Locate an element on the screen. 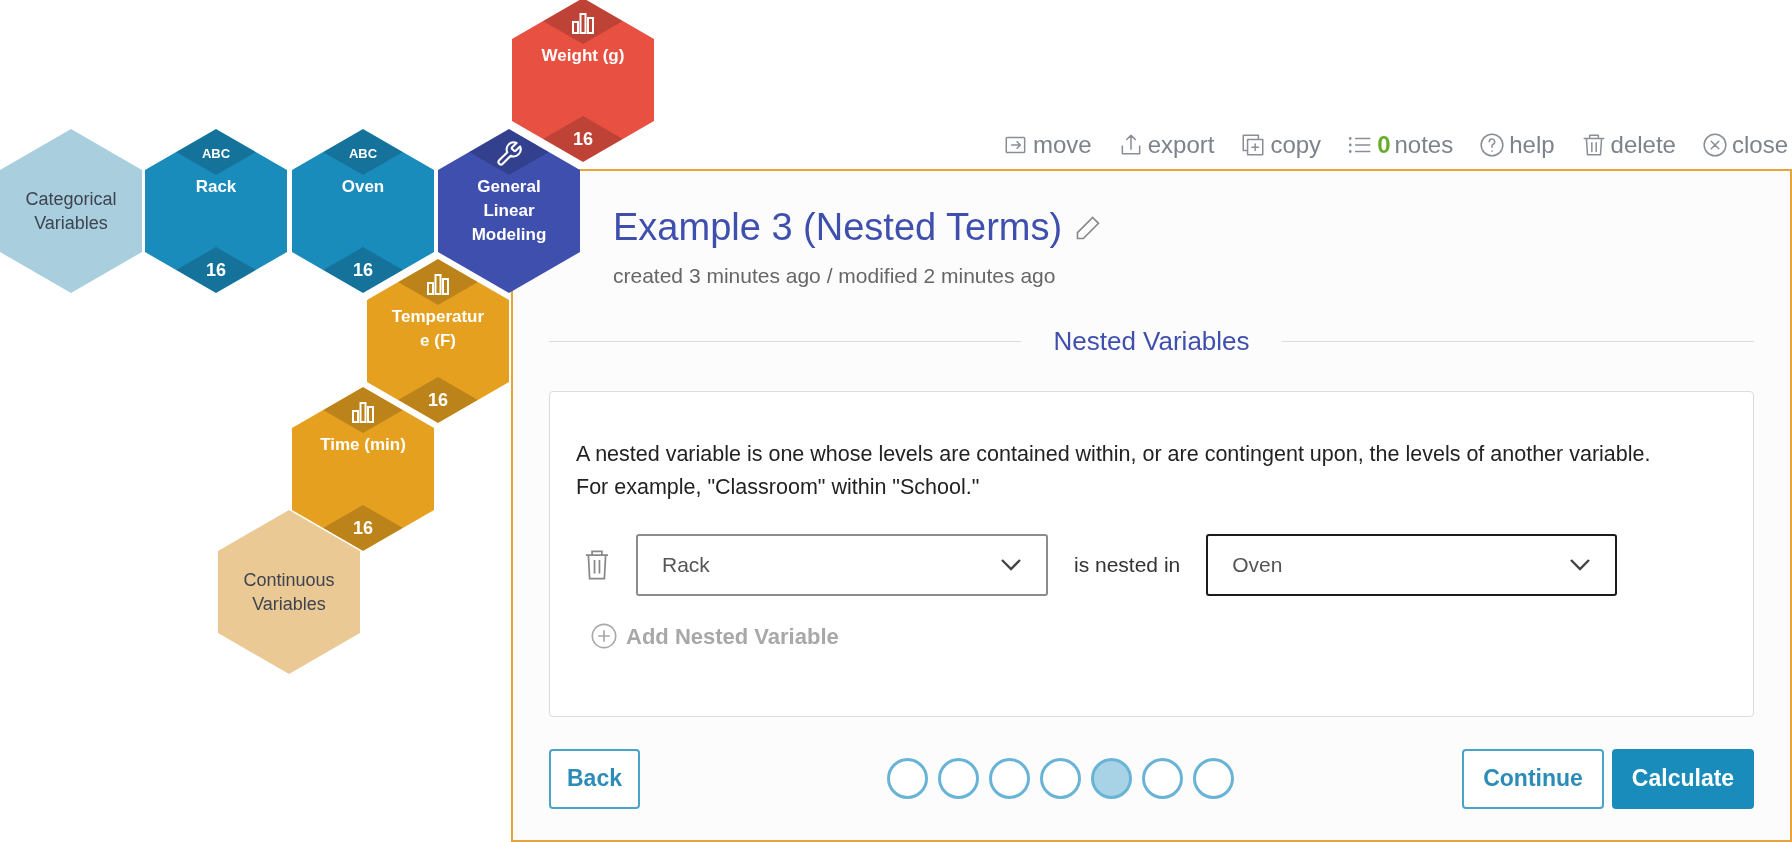 The width and height of the screenshot is (1792, 842). toolbar-button: copy is located at coordinates (1281, 145).